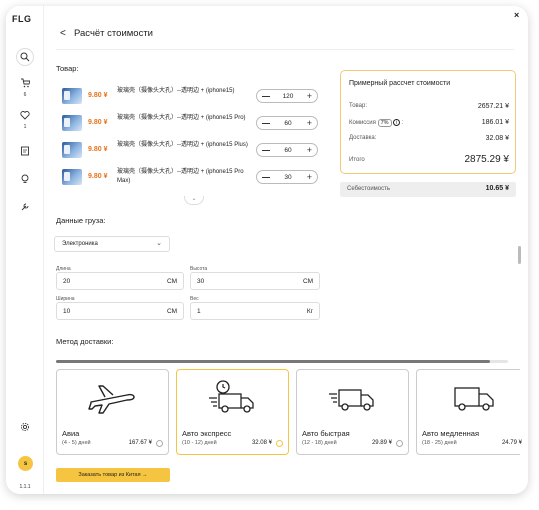 This screenshot has width=539, height=510. I want to click on total-label: Итого, so click(357, 160).